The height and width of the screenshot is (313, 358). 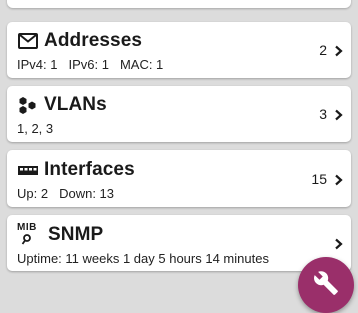 I want to click on vlan-list: 1, 2, 3, so click(x=35, y=128).